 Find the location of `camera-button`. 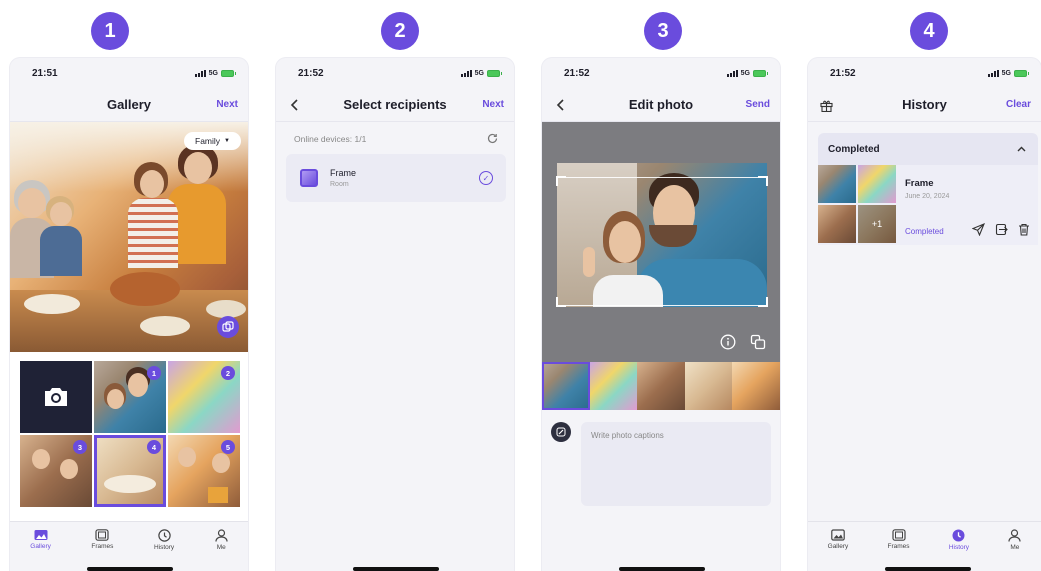

camera-button is located at coordinates (56, 397).